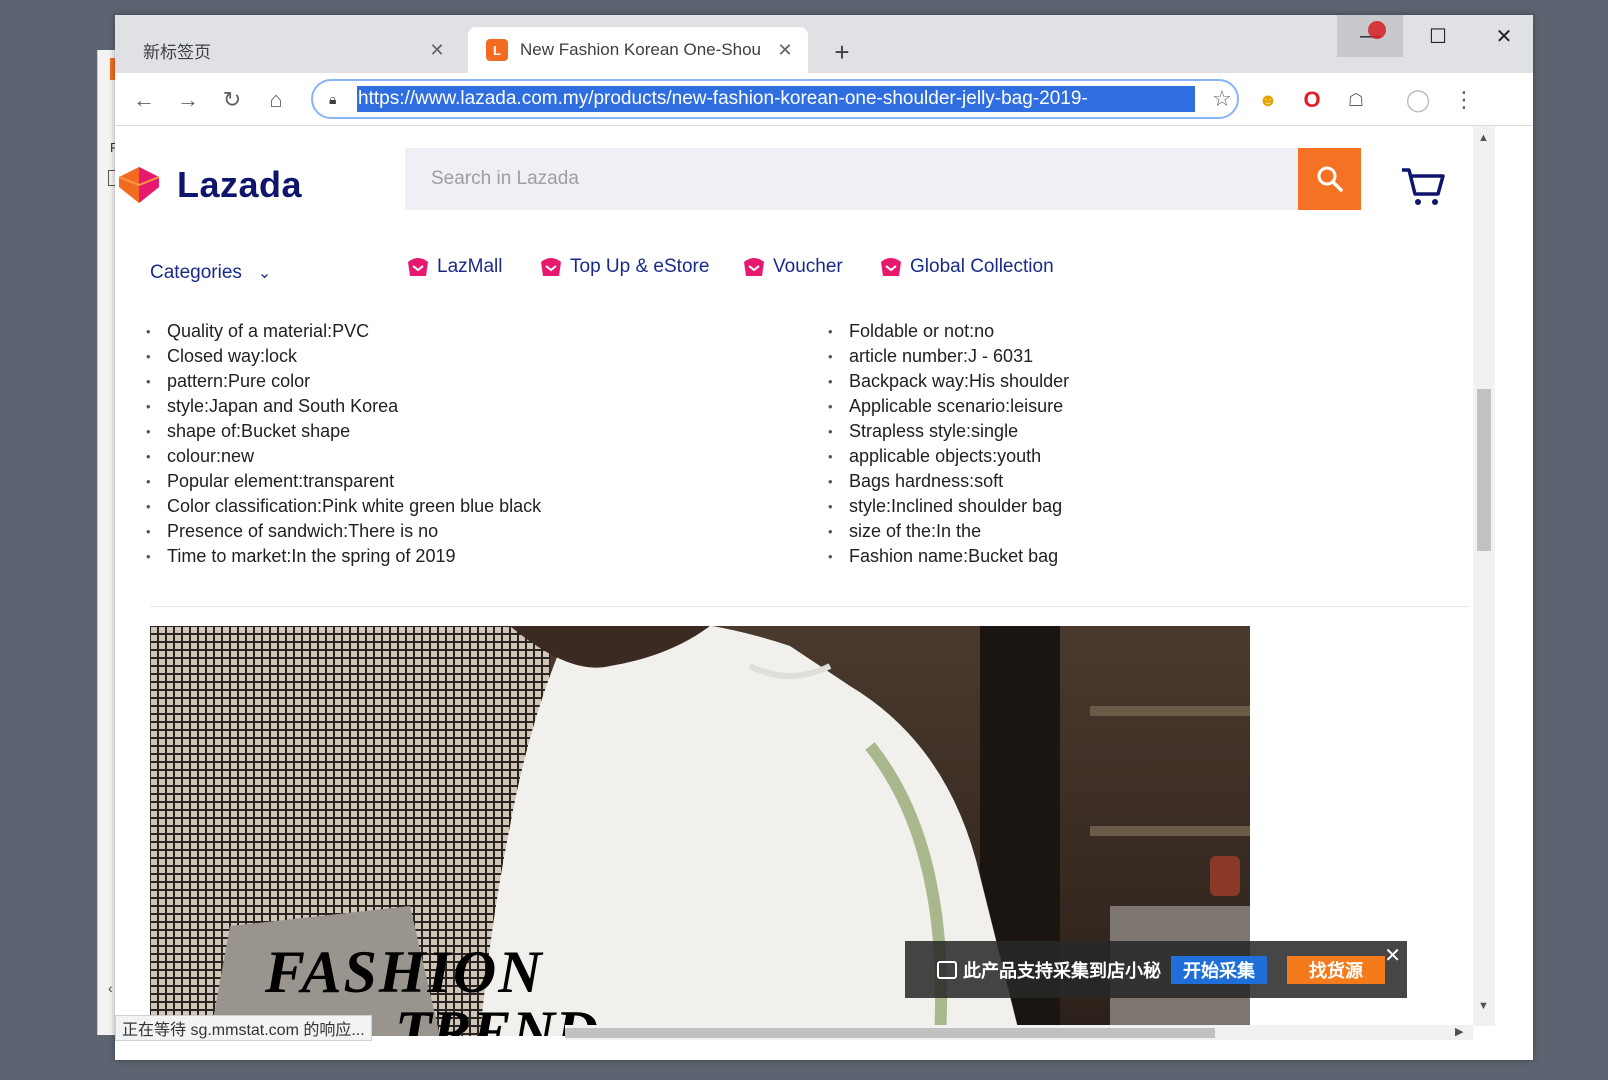  I want to click on nav-voucher: Voucher, so click(792, 267).